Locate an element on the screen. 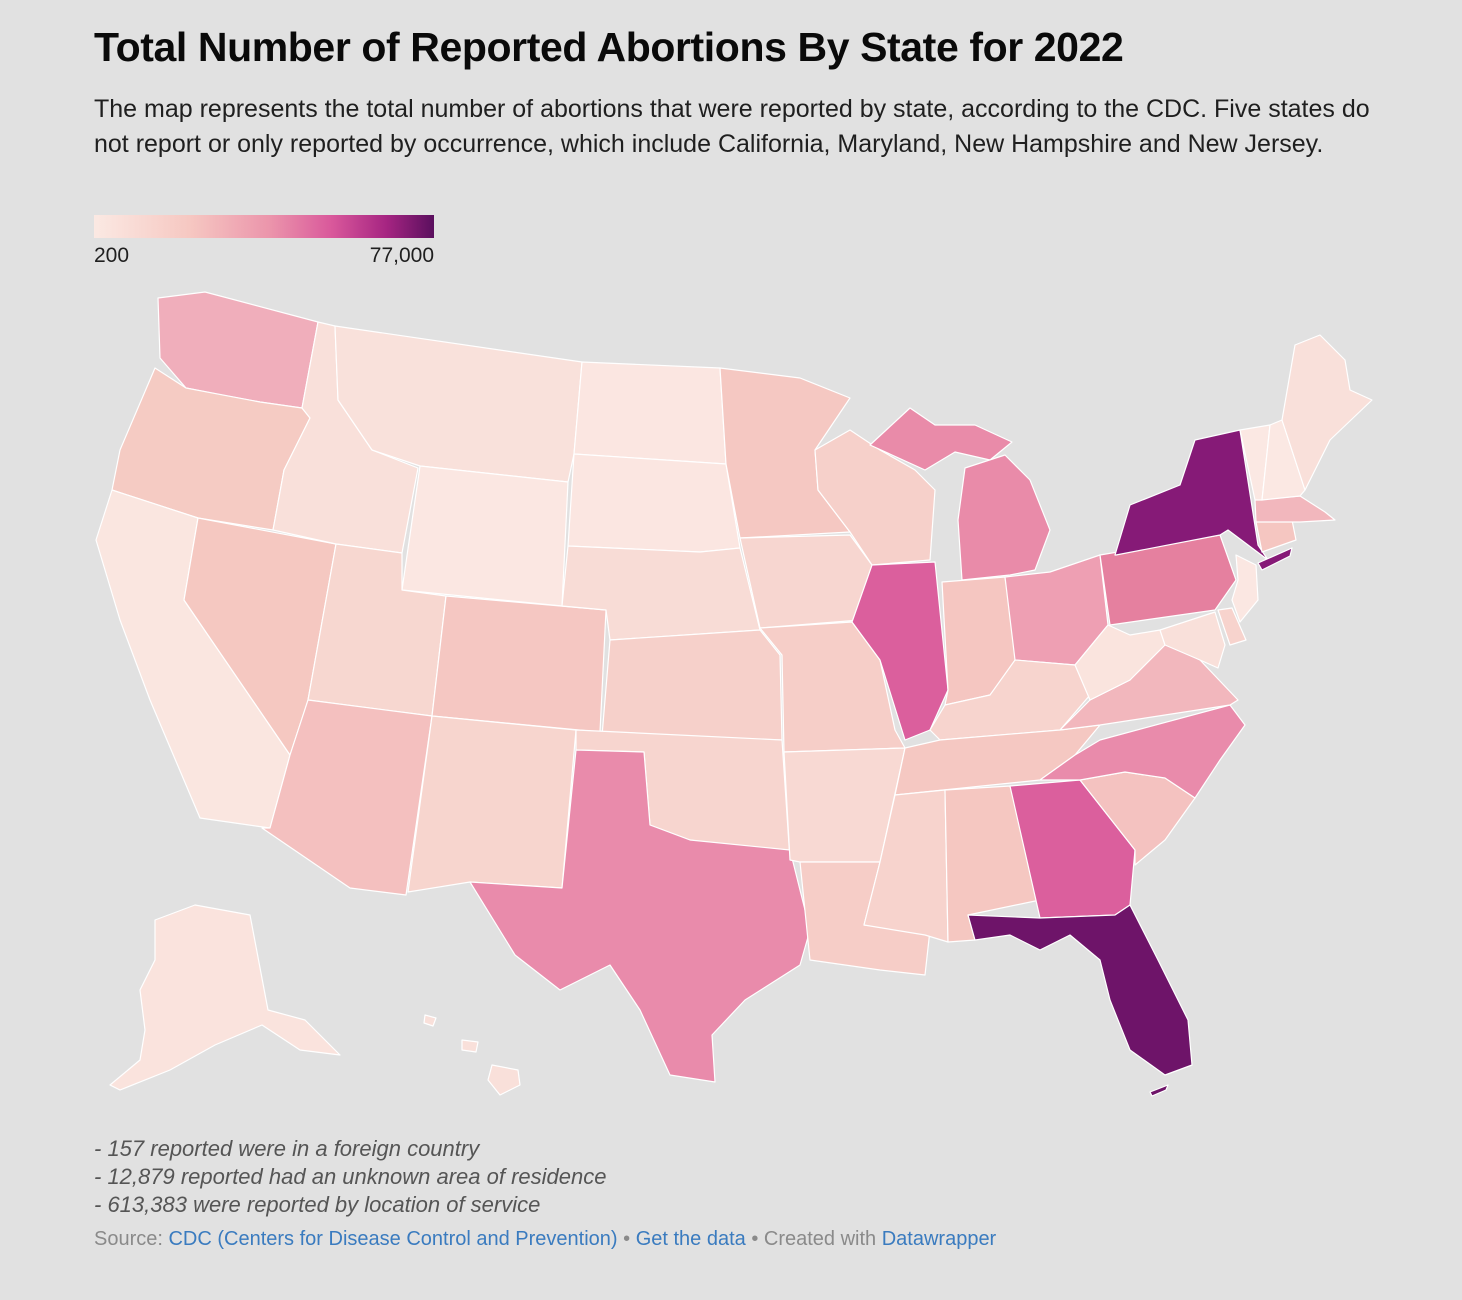 The height and width of the screenshot is (1300, 1462). state-wyoming is located at coordinates (485, 536).